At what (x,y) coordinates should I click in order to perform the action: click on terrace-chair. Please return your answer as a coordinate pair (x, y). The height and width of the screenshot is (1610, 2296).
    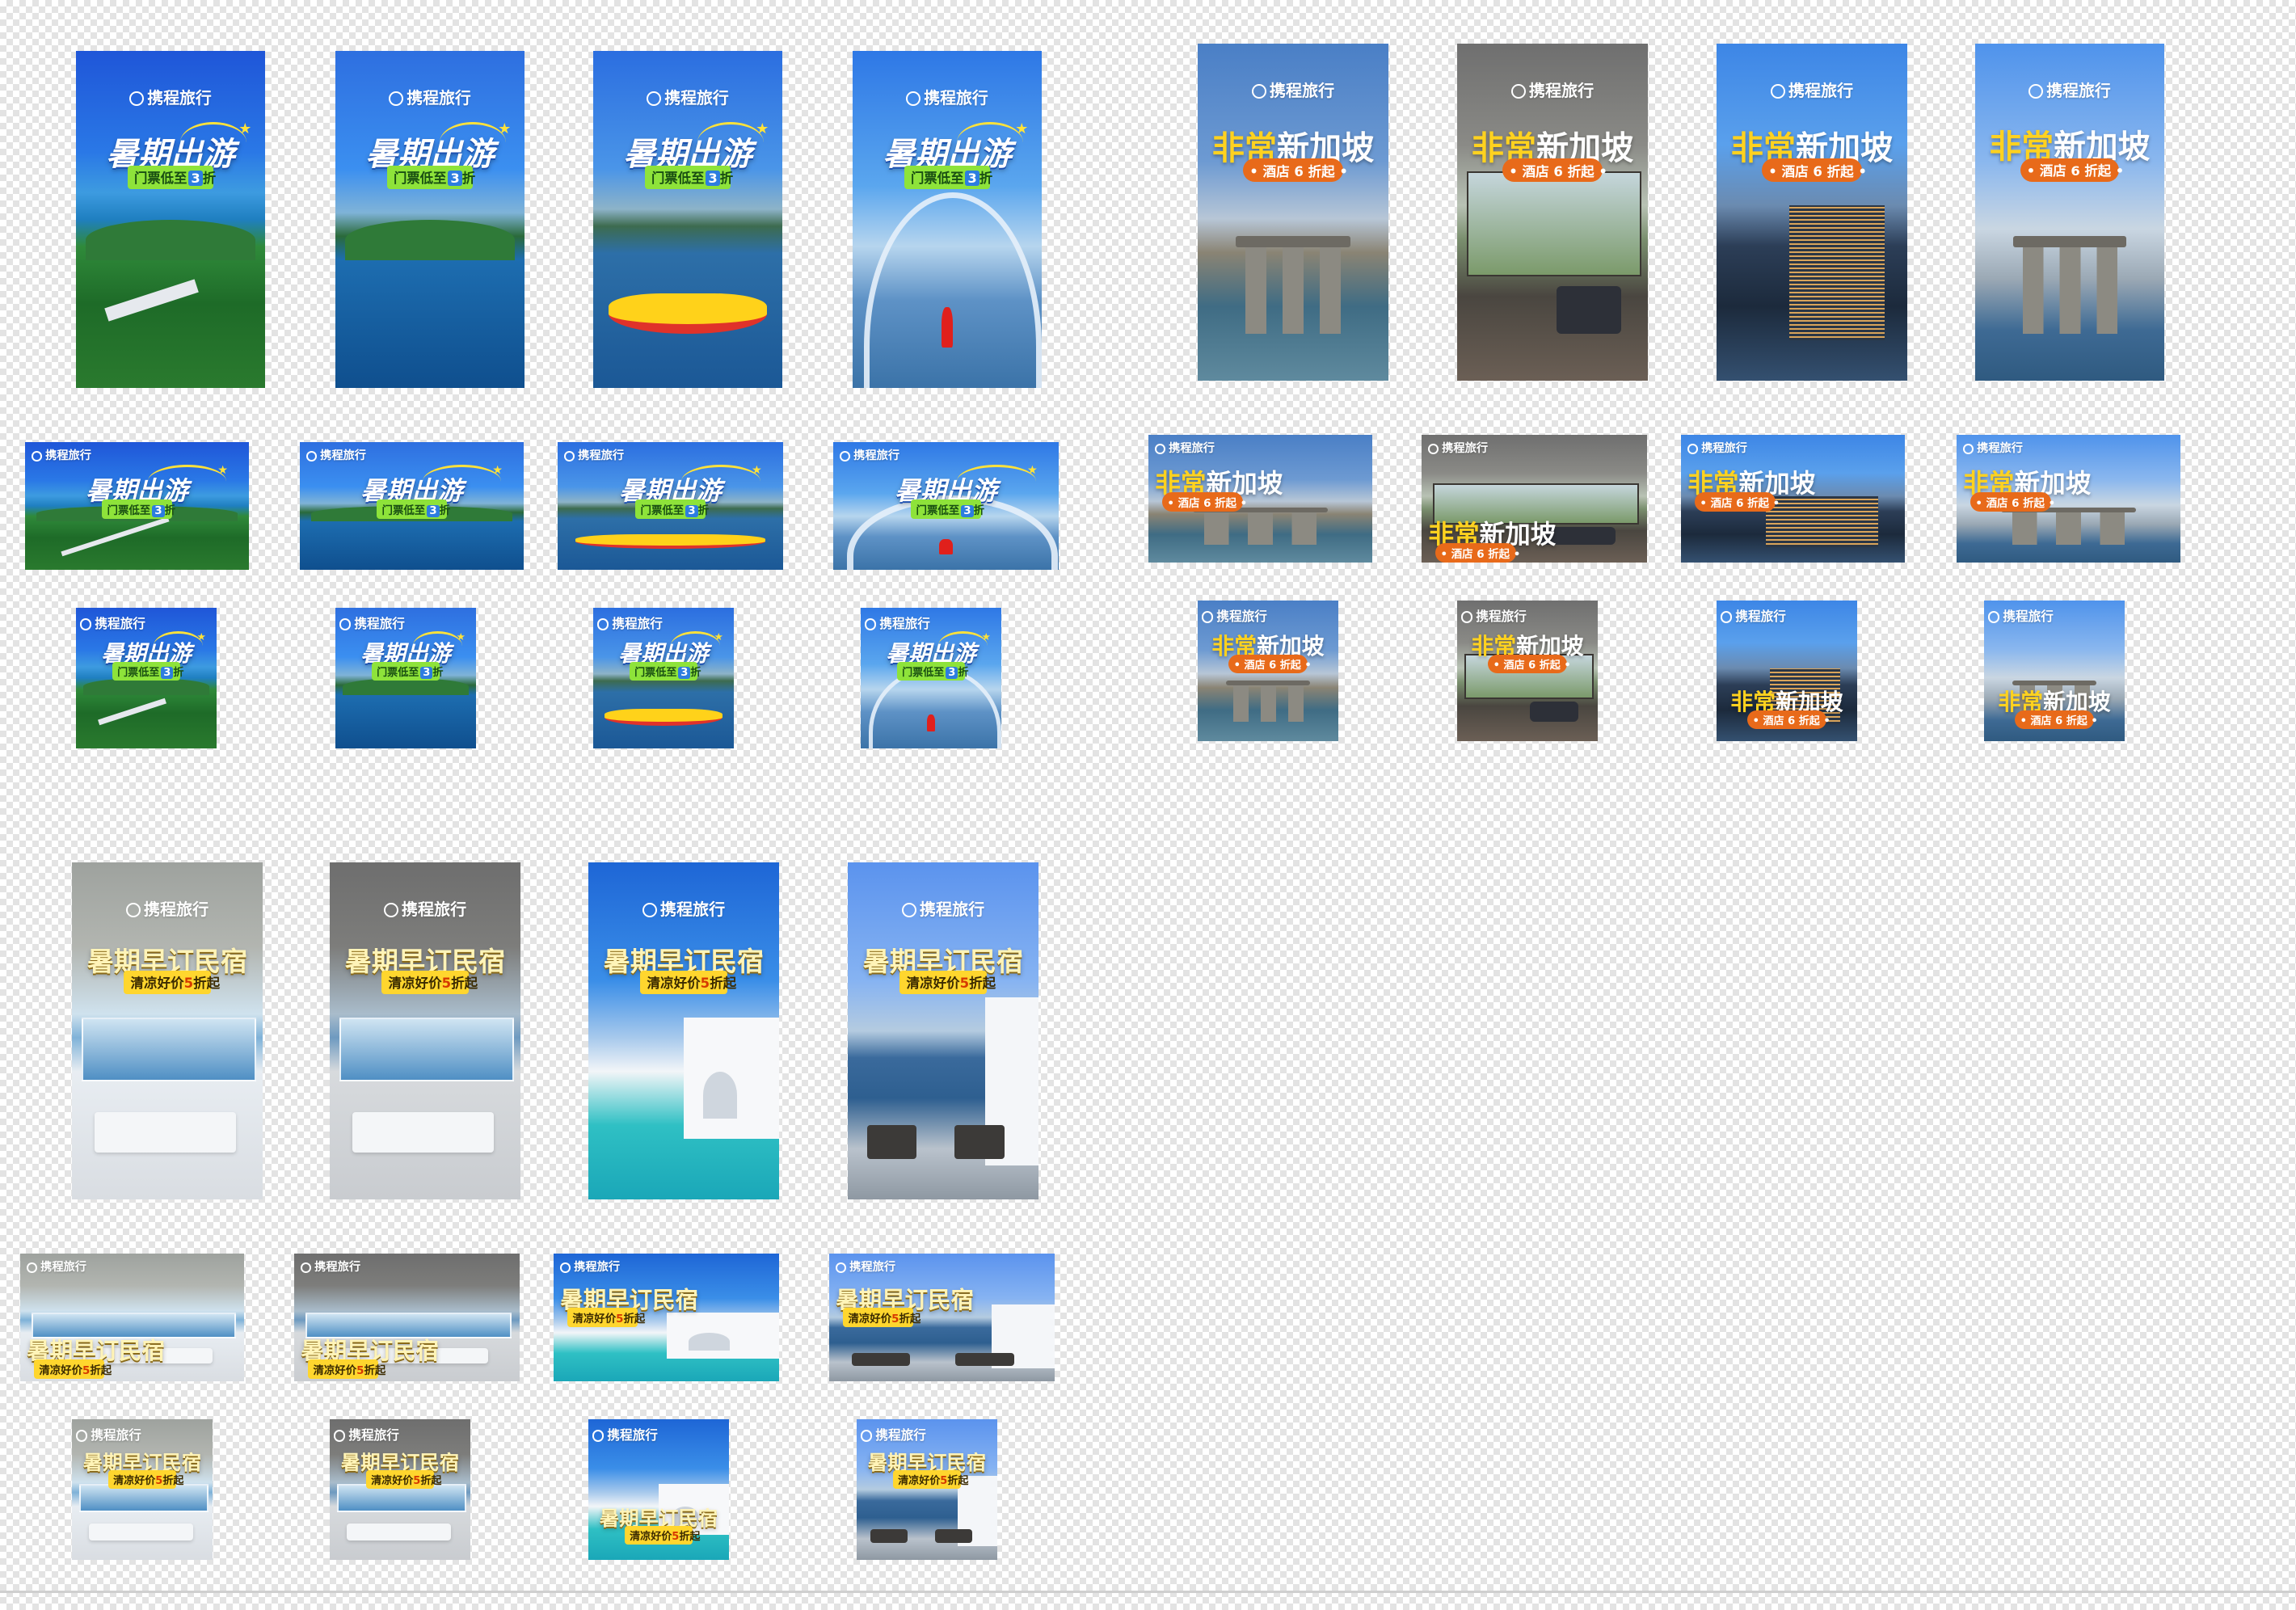
    Looking at the image, I should click on (881, 1360).